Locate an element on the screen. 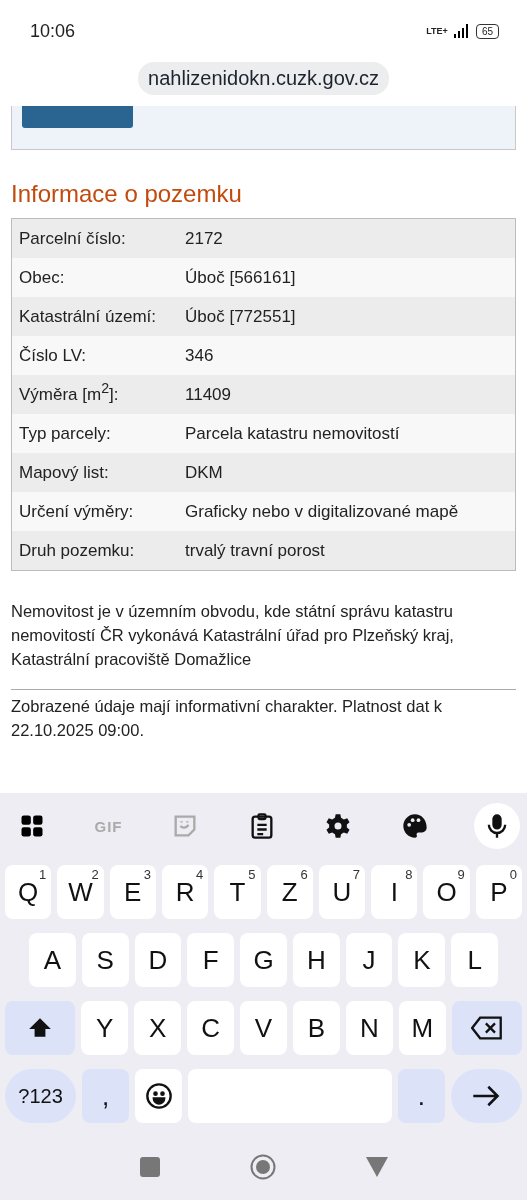  key: L is located at coordinates (474, 960).